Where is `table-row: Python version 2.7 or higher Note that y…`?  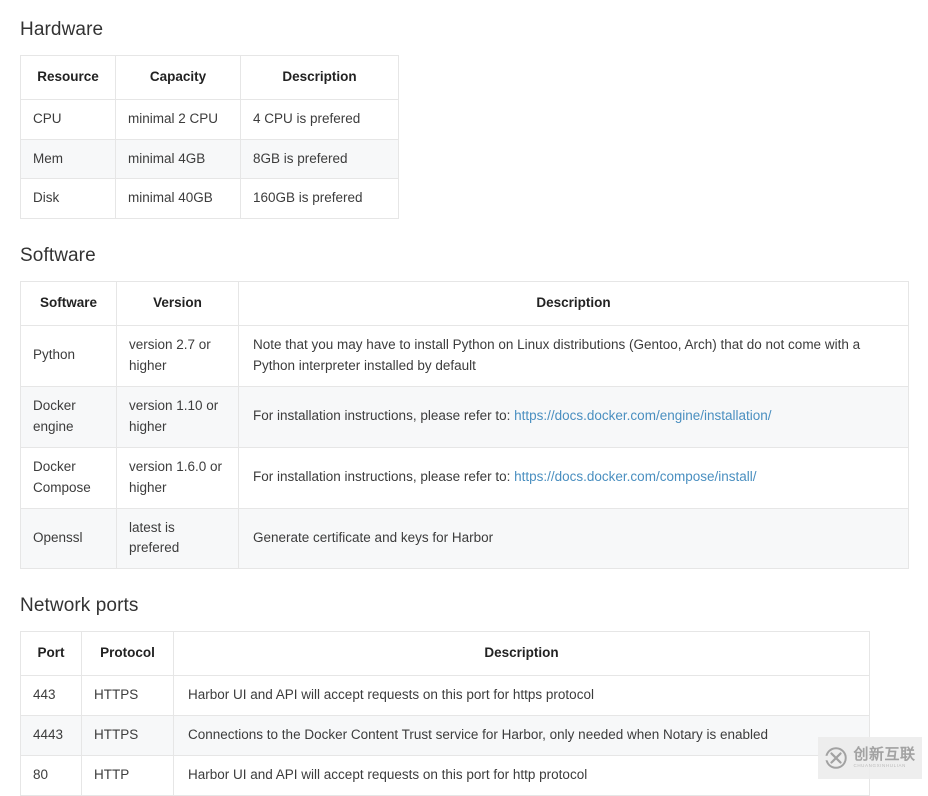
table-row: Python version 2.7 or higher Note that y… is located at coordinates (464, 355).